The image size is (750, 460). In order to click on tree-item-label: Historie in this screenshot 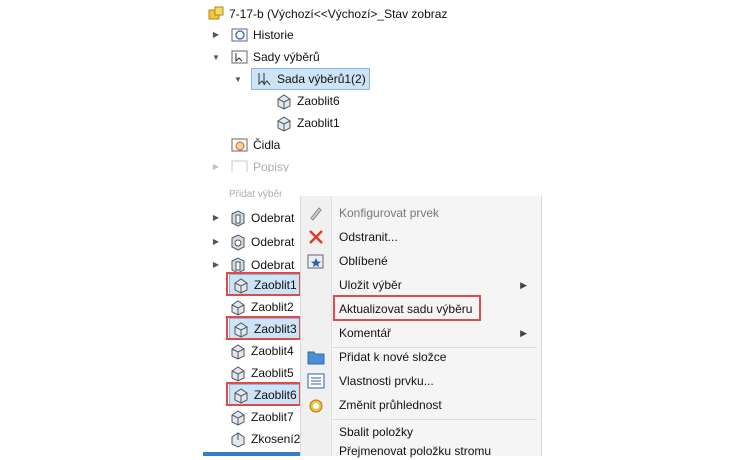, I will do `click(273, 35)`.